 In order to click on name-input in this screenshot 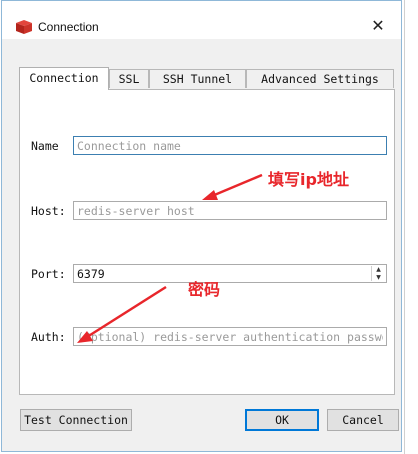, I will do `click(230, 145)`.